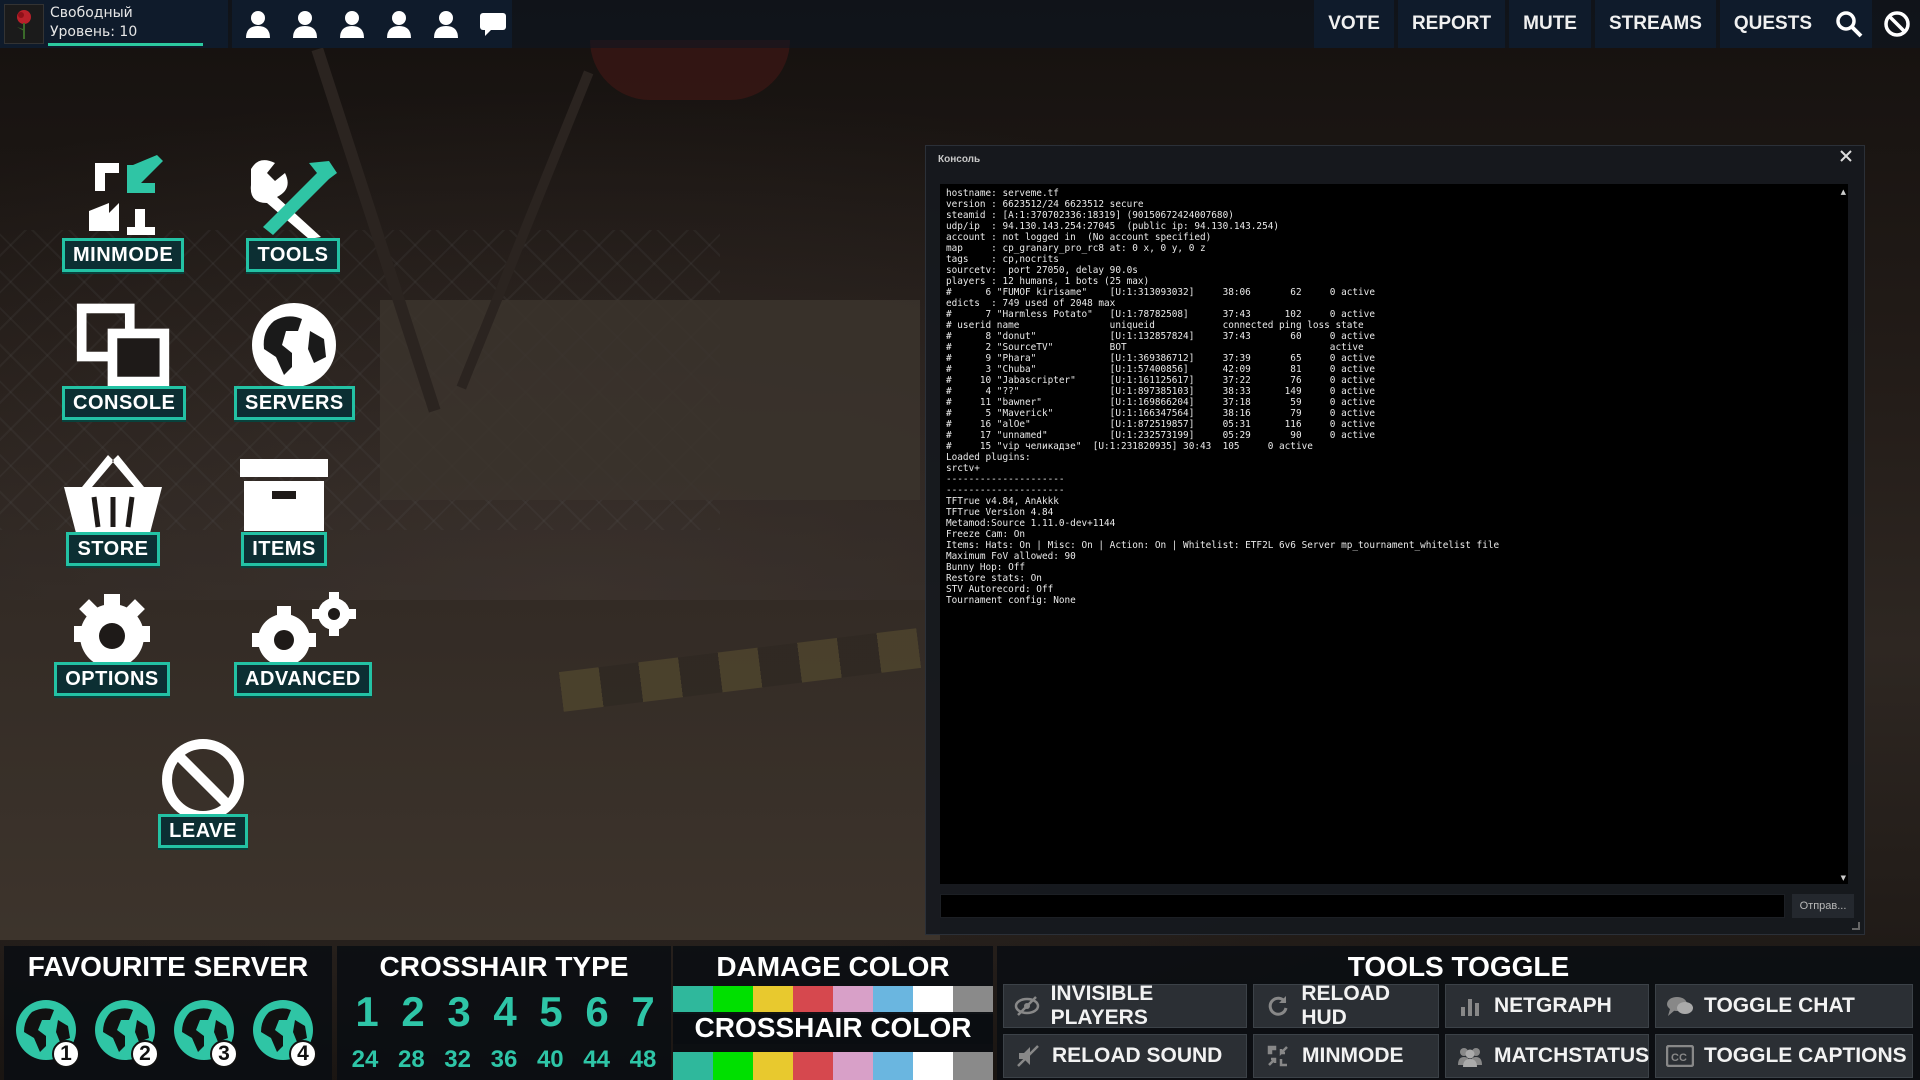 The width and height of the screenshot is (1920, 1080). What do you see at coordinates (551, 1012) in the screenshot?
I see `crosshair-type-option: 5` at bounding box center [551, 1012].